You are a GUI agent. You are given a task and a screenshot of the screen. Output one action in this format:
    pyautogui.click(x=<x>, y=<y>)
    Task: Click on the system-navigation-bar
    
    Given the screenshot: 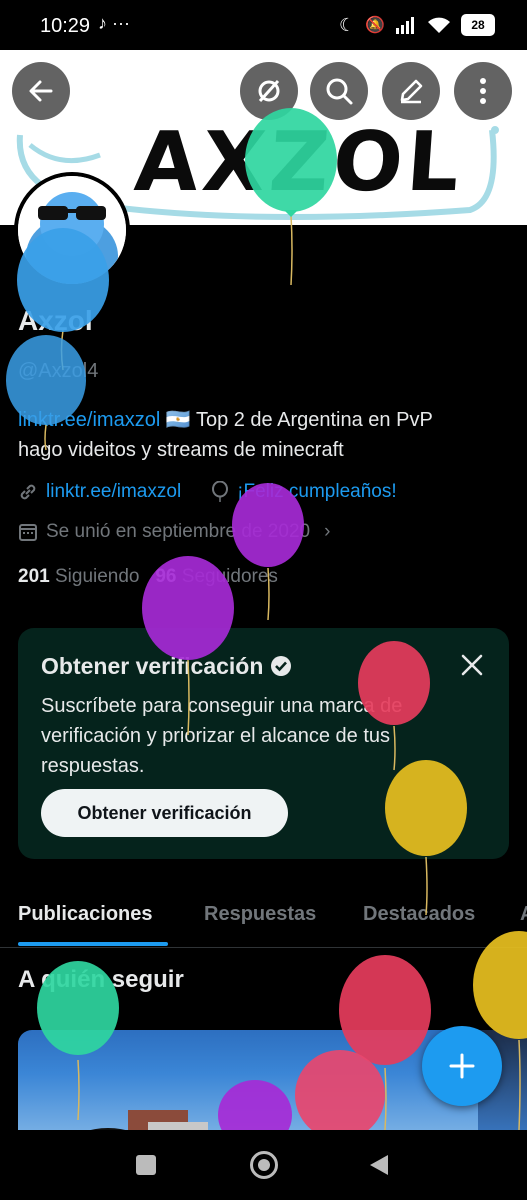 What is the action you would take?
    pyautogui.click(x=263, y=1165)
    